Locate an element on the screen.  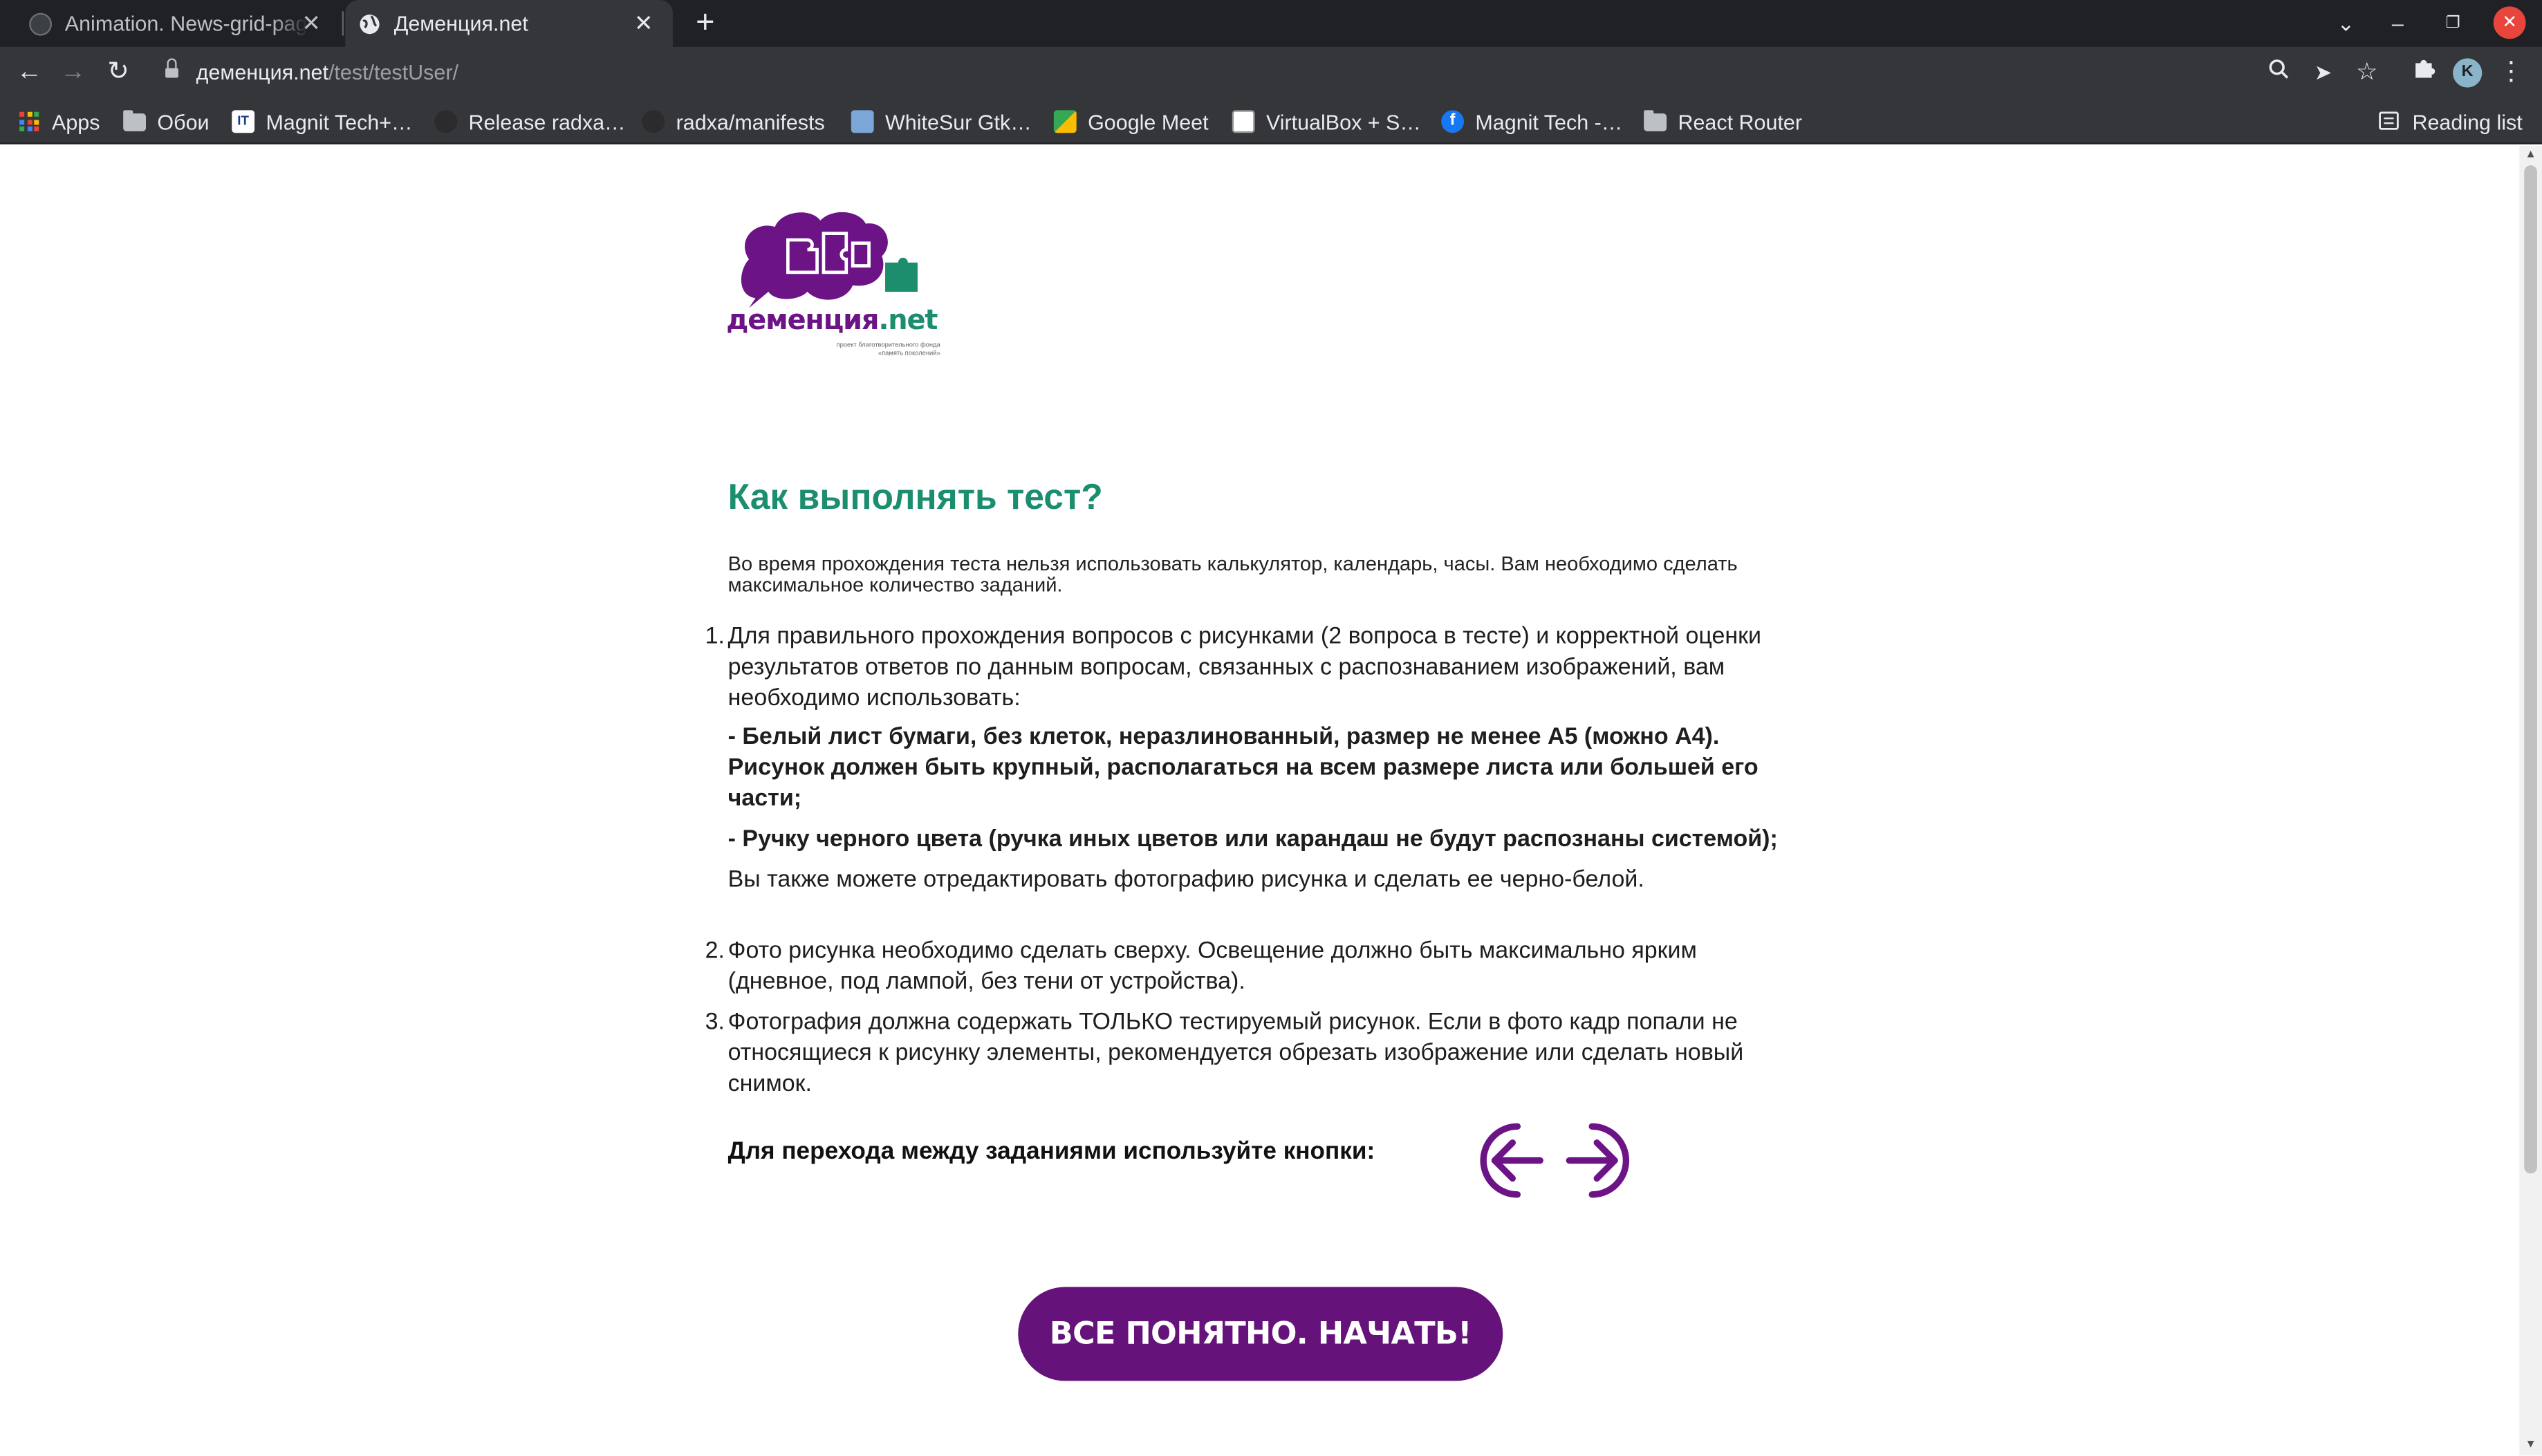
tab-title: Animation. News-grid-page is located at coordinates (186, 23).